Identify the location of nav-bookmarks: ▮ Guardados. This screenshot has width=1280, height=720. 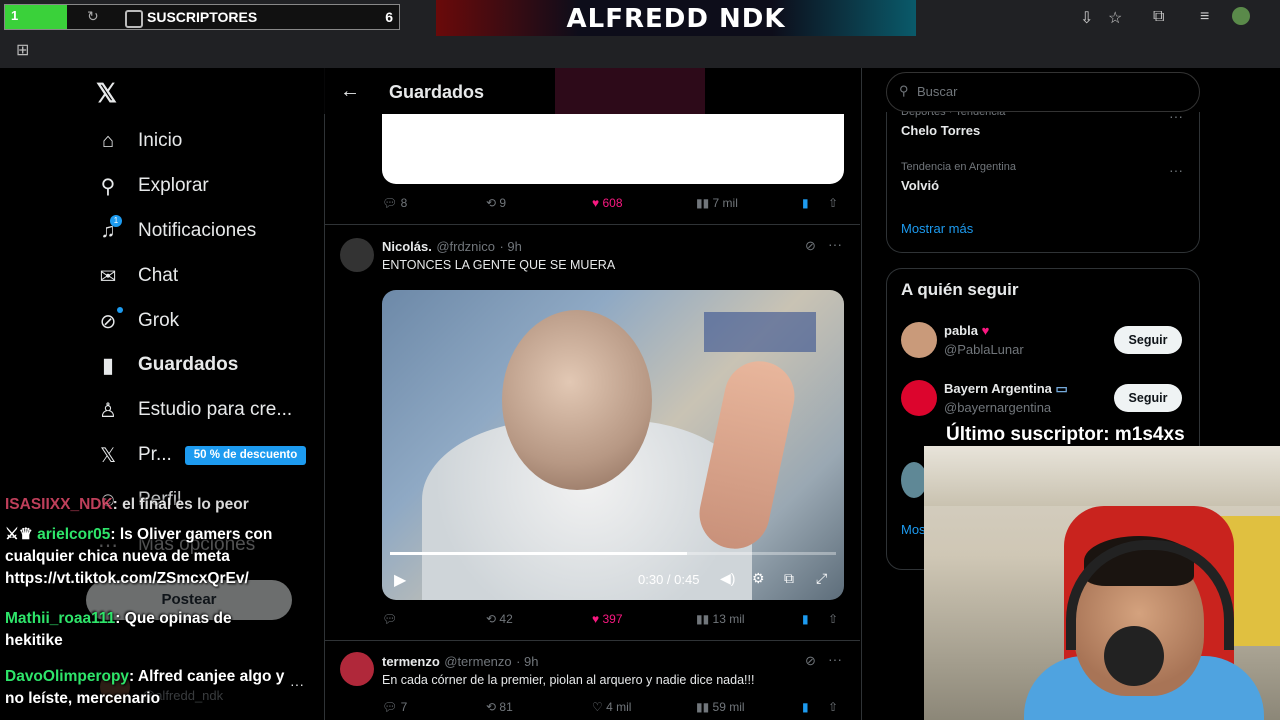
(167, 365).